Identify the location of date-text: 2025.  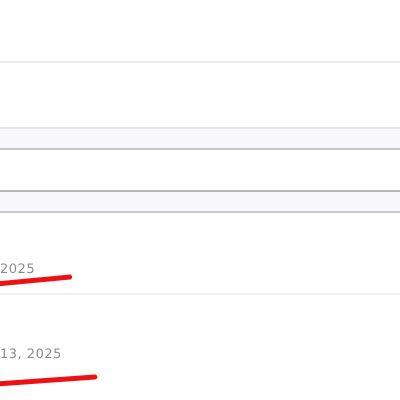
(18, 269).